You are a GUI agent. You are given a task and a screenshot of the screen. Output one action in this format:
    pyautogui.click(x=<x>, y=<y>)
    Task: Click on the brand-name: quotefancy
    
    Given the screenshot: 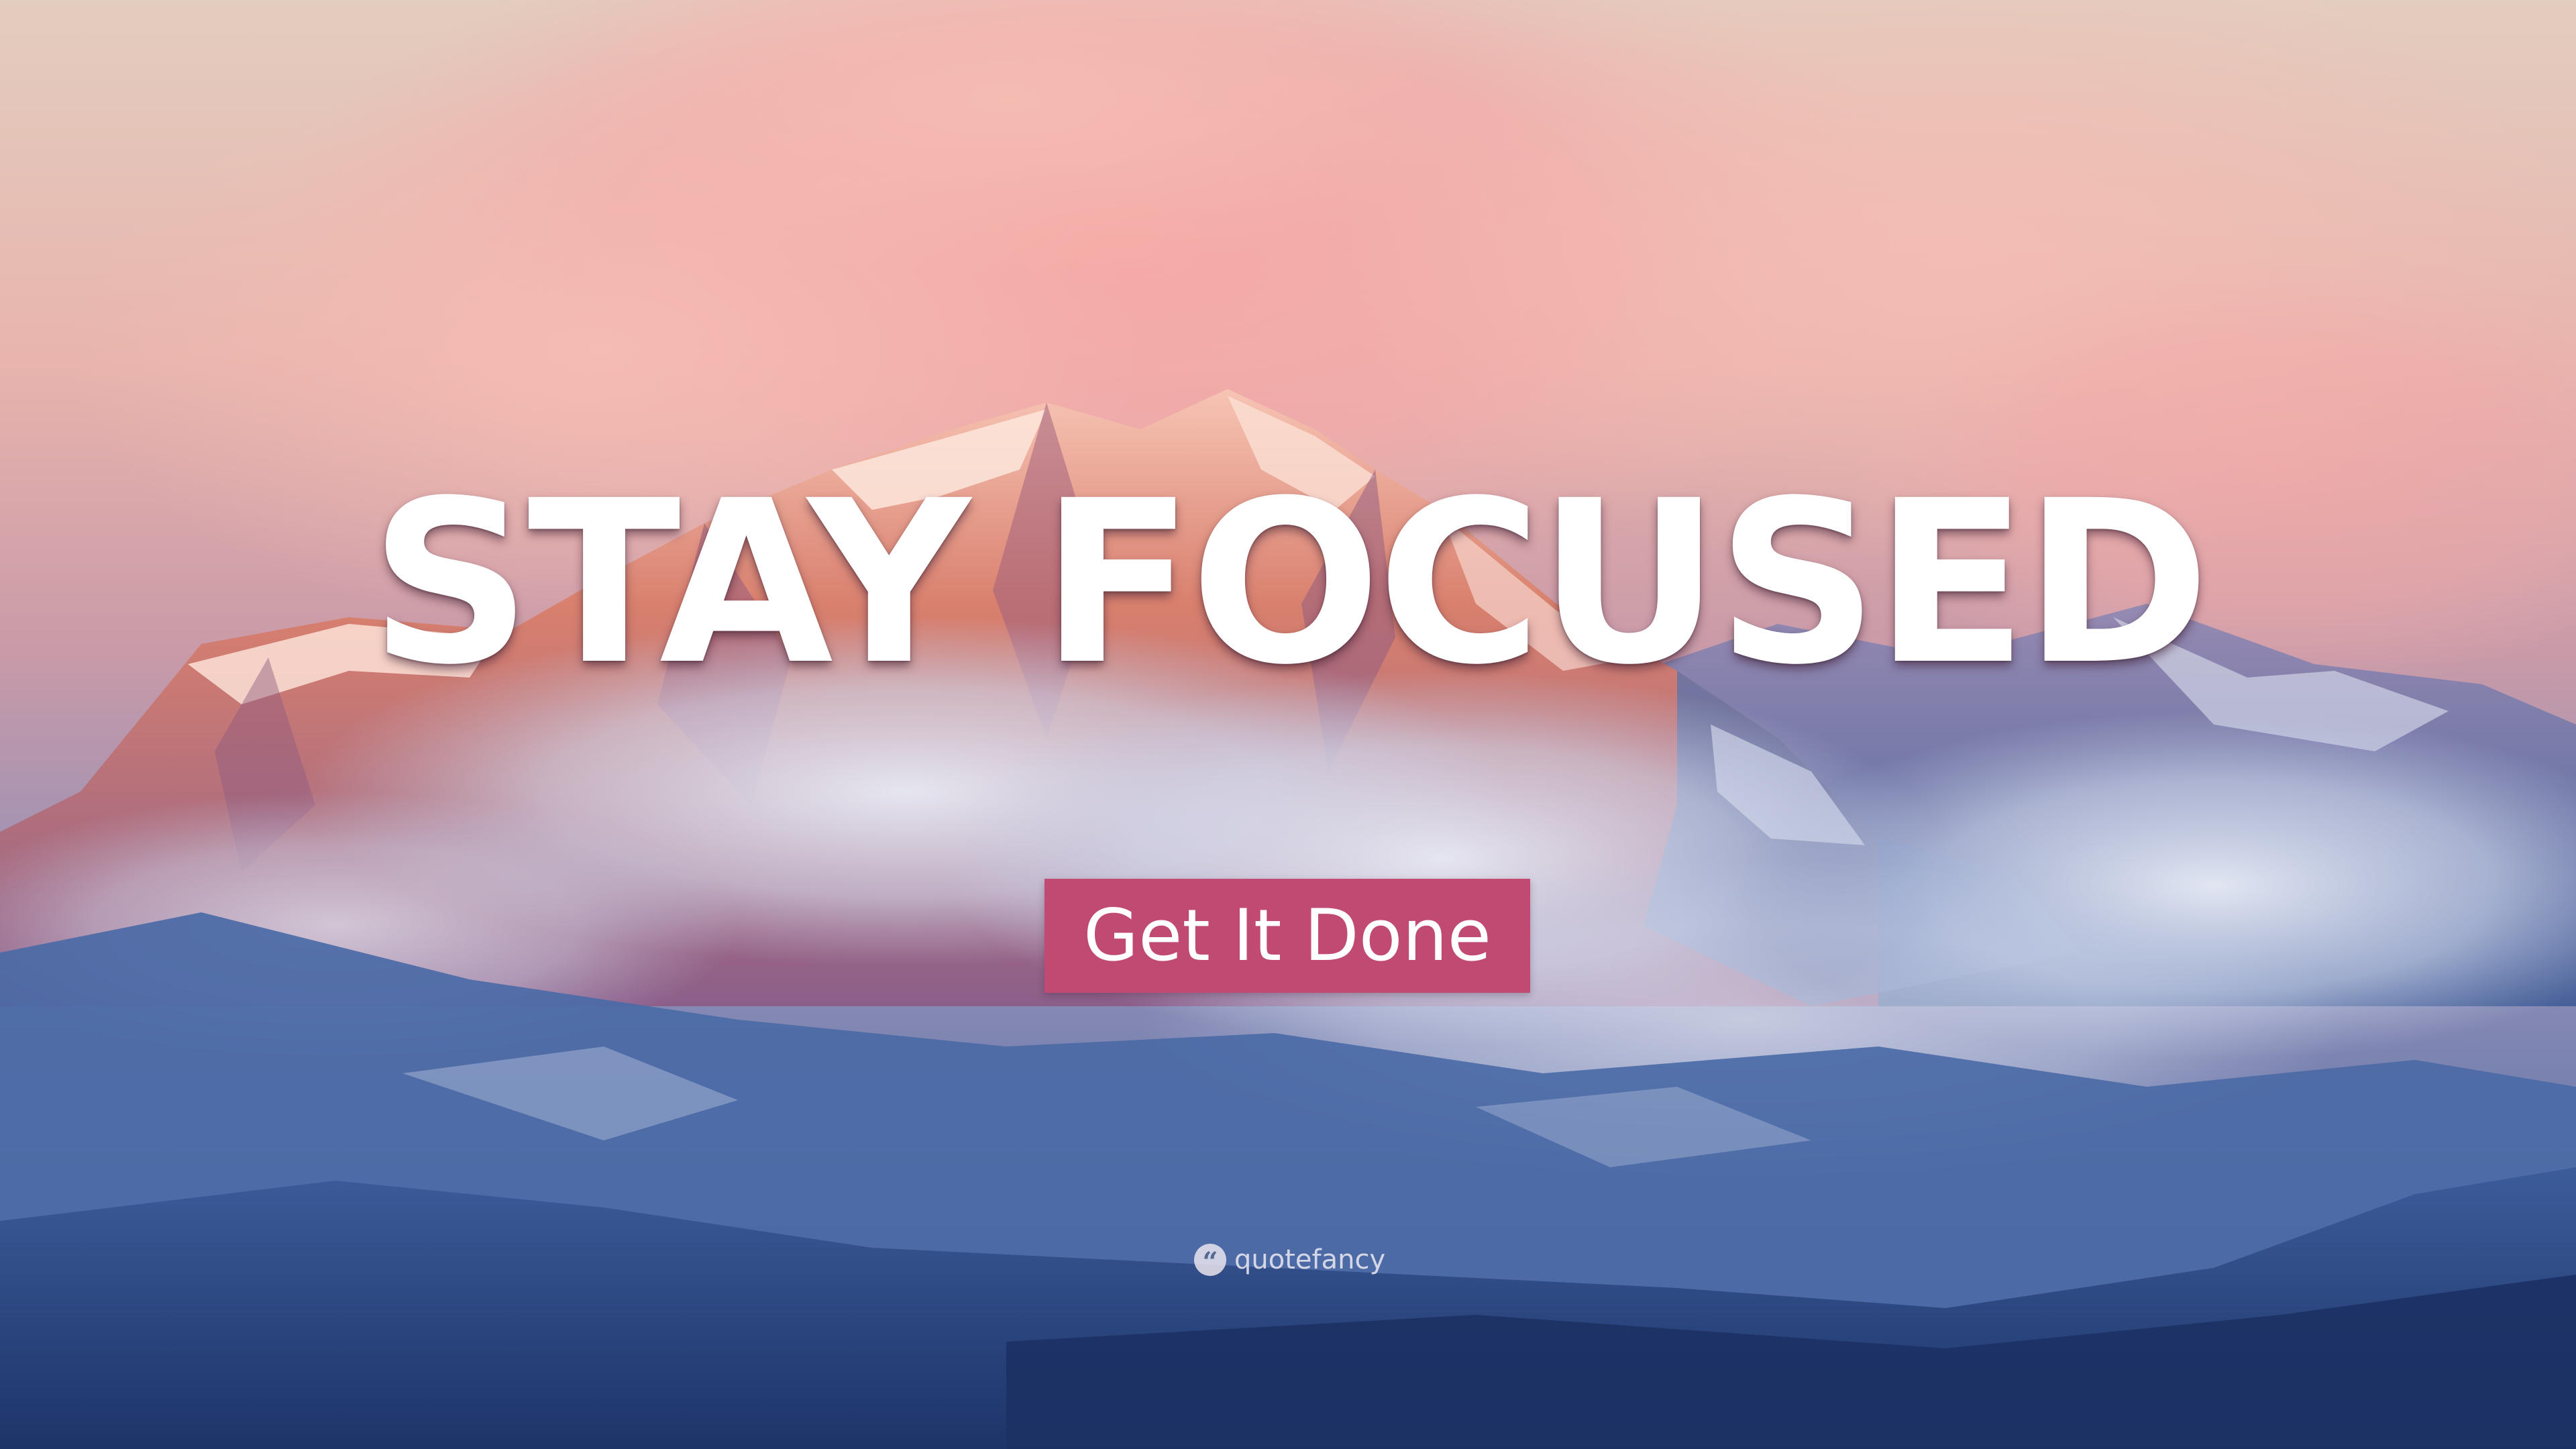 What is the action you would take?
    pyautogui.click(x=1310, y=1259)
    